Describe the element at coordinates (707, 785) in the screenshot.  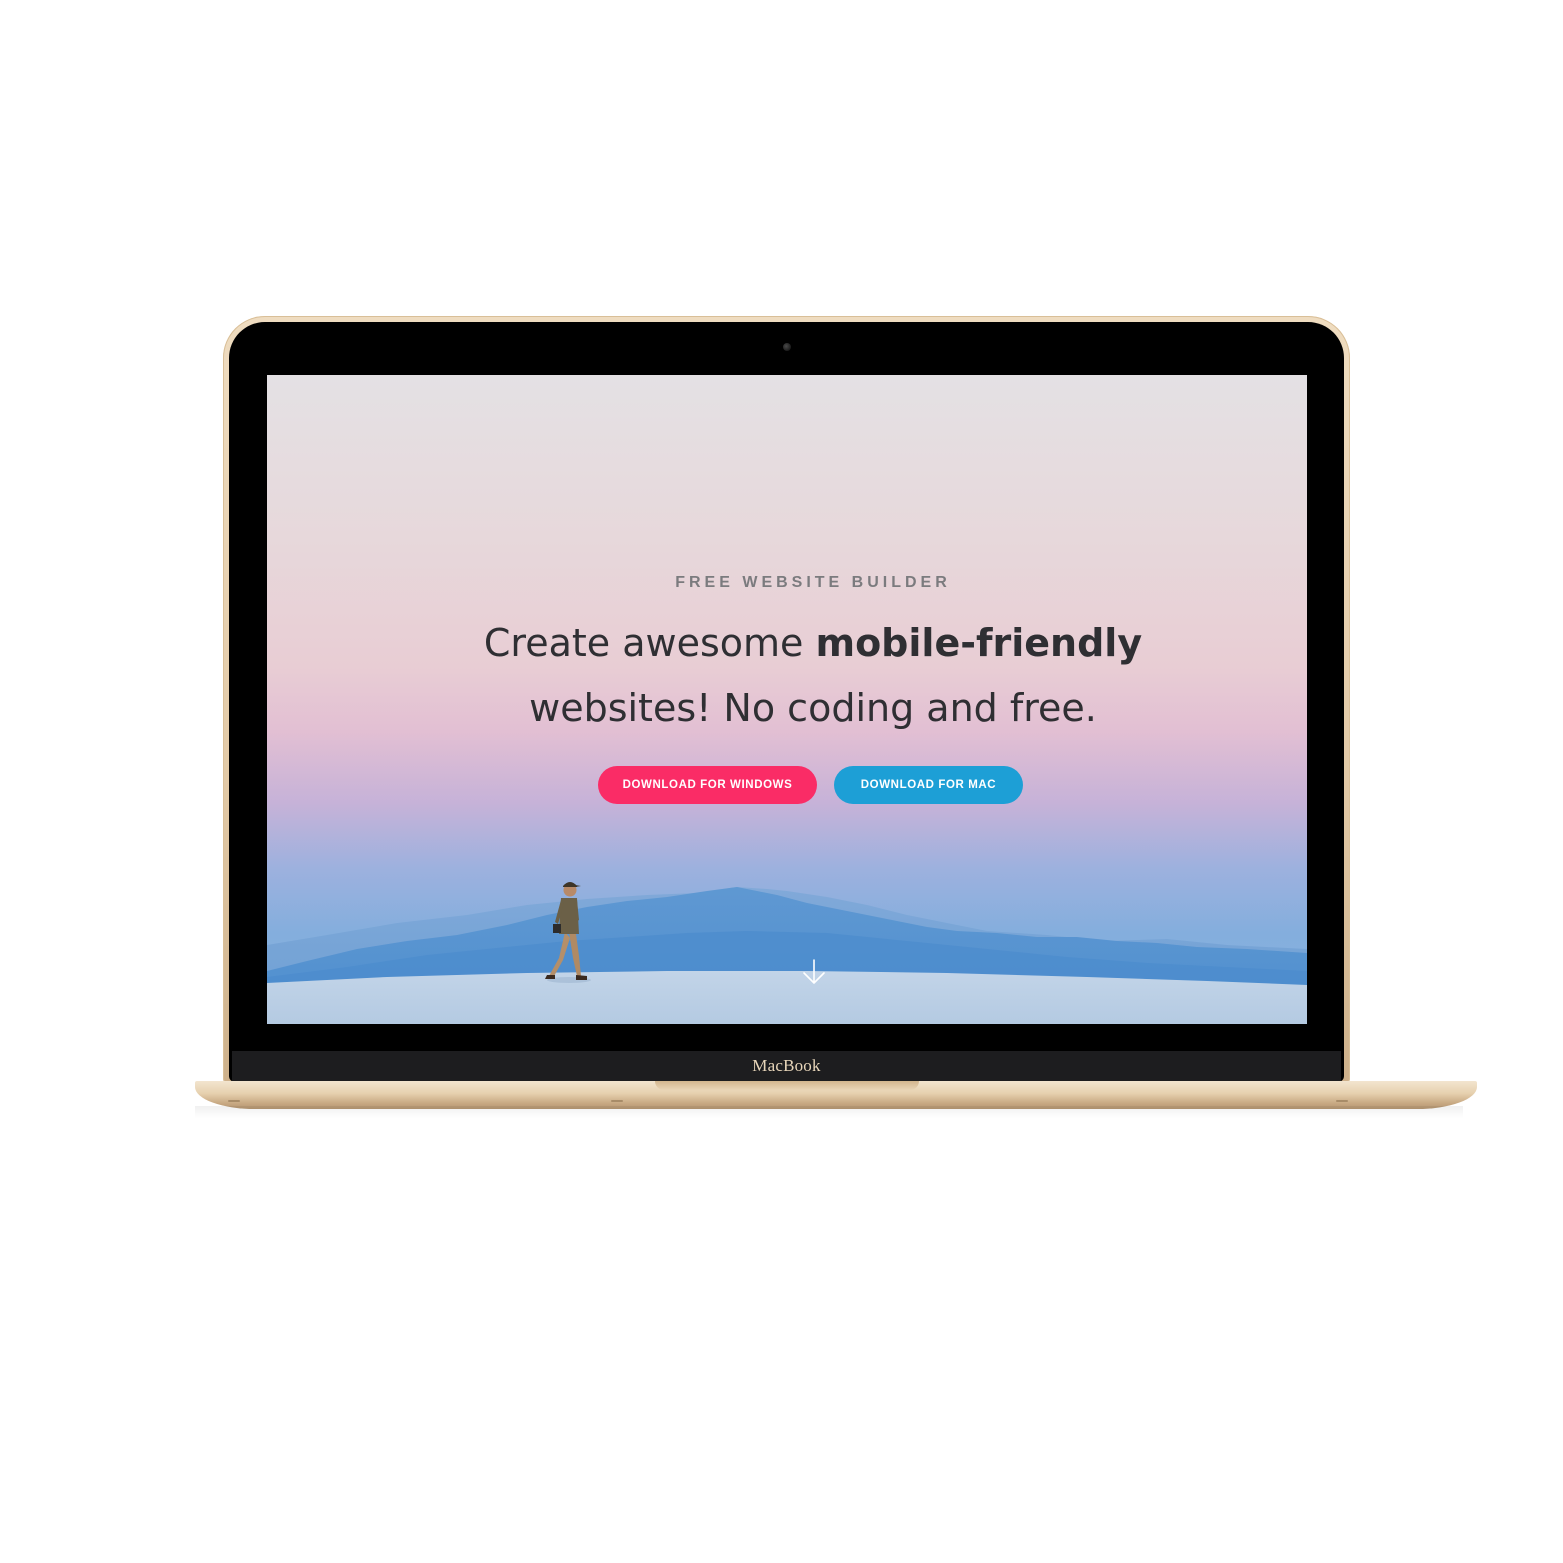
I see `download-windows-button: DOWNLOAD FOR WINDOWS` at that location.